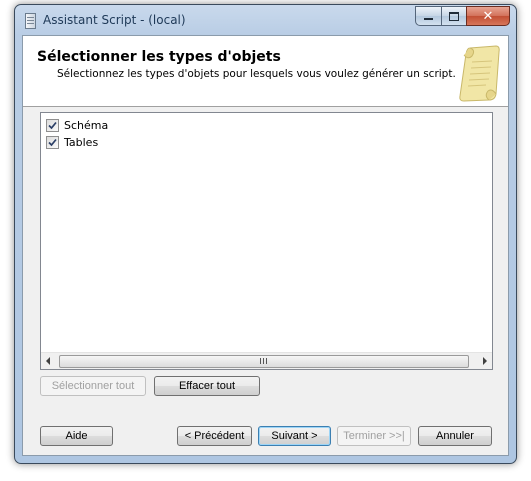 This screenshot has height=481, width=531. I want to click on clear-all-button: Effacer tout, so click(207, 386).